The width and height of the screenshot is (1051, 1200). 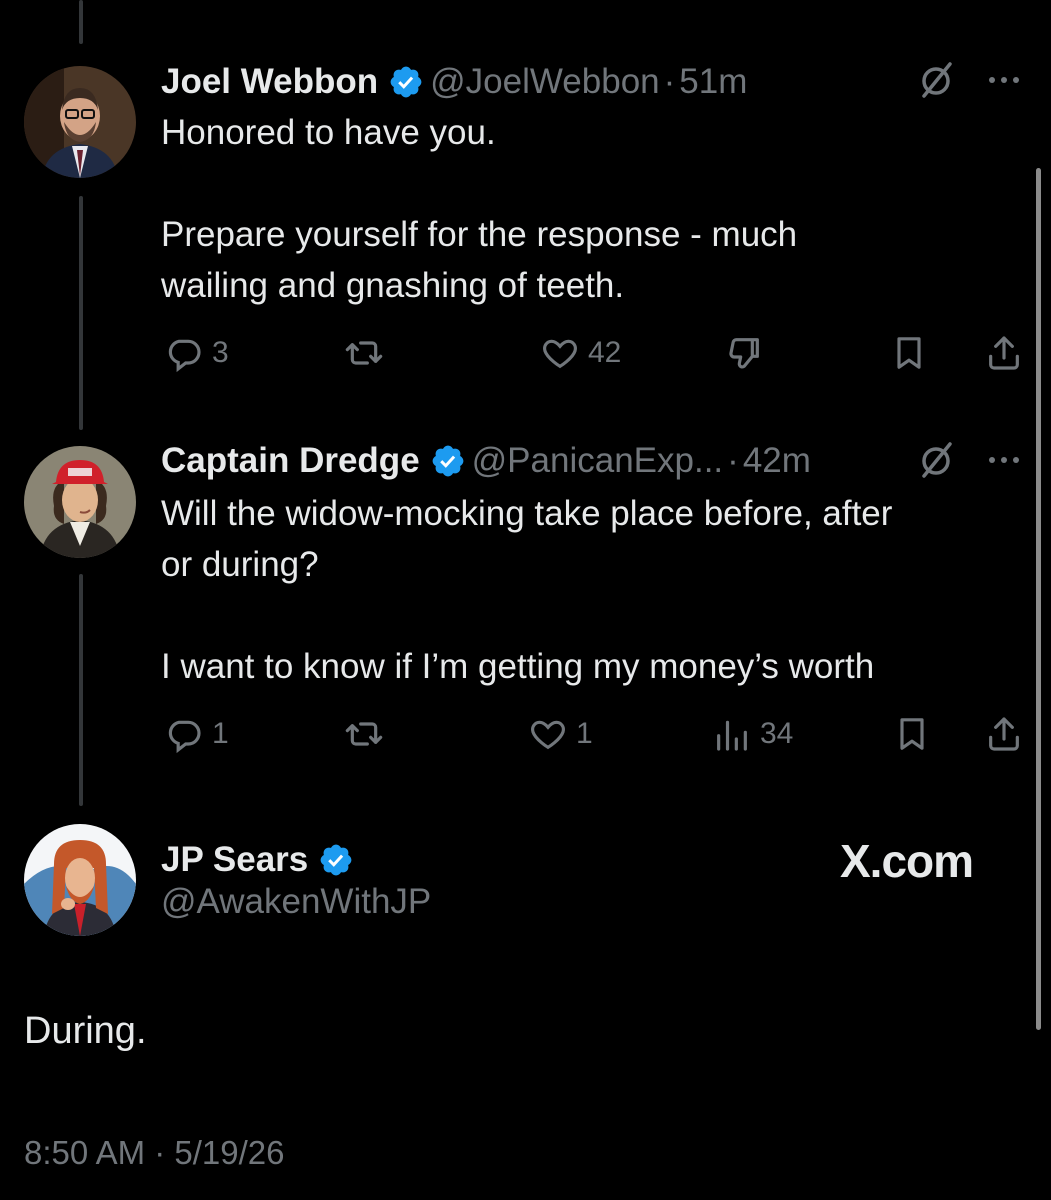 What do you see at coordinates (907, 861) in the screenshot?
I see `x-com-watermark: X.com` at bounding box center [907, 861].